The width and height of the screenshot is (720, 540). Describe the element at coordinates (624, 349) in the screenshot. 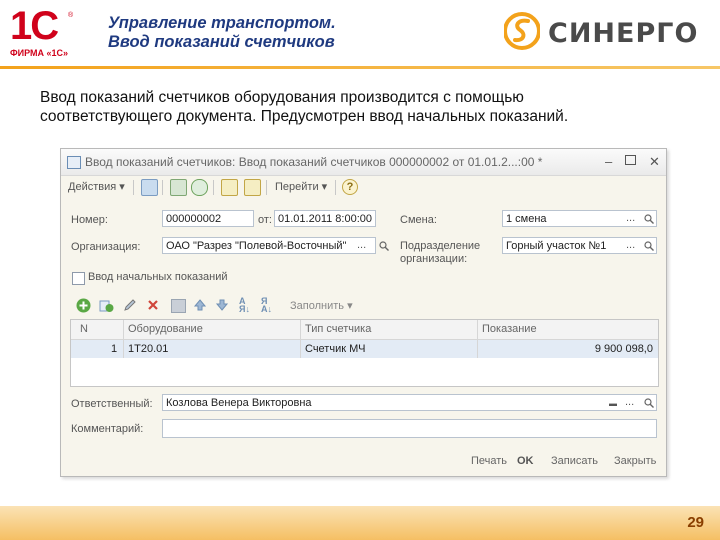

I see `row-reading: 9 900 098,0` at that location.